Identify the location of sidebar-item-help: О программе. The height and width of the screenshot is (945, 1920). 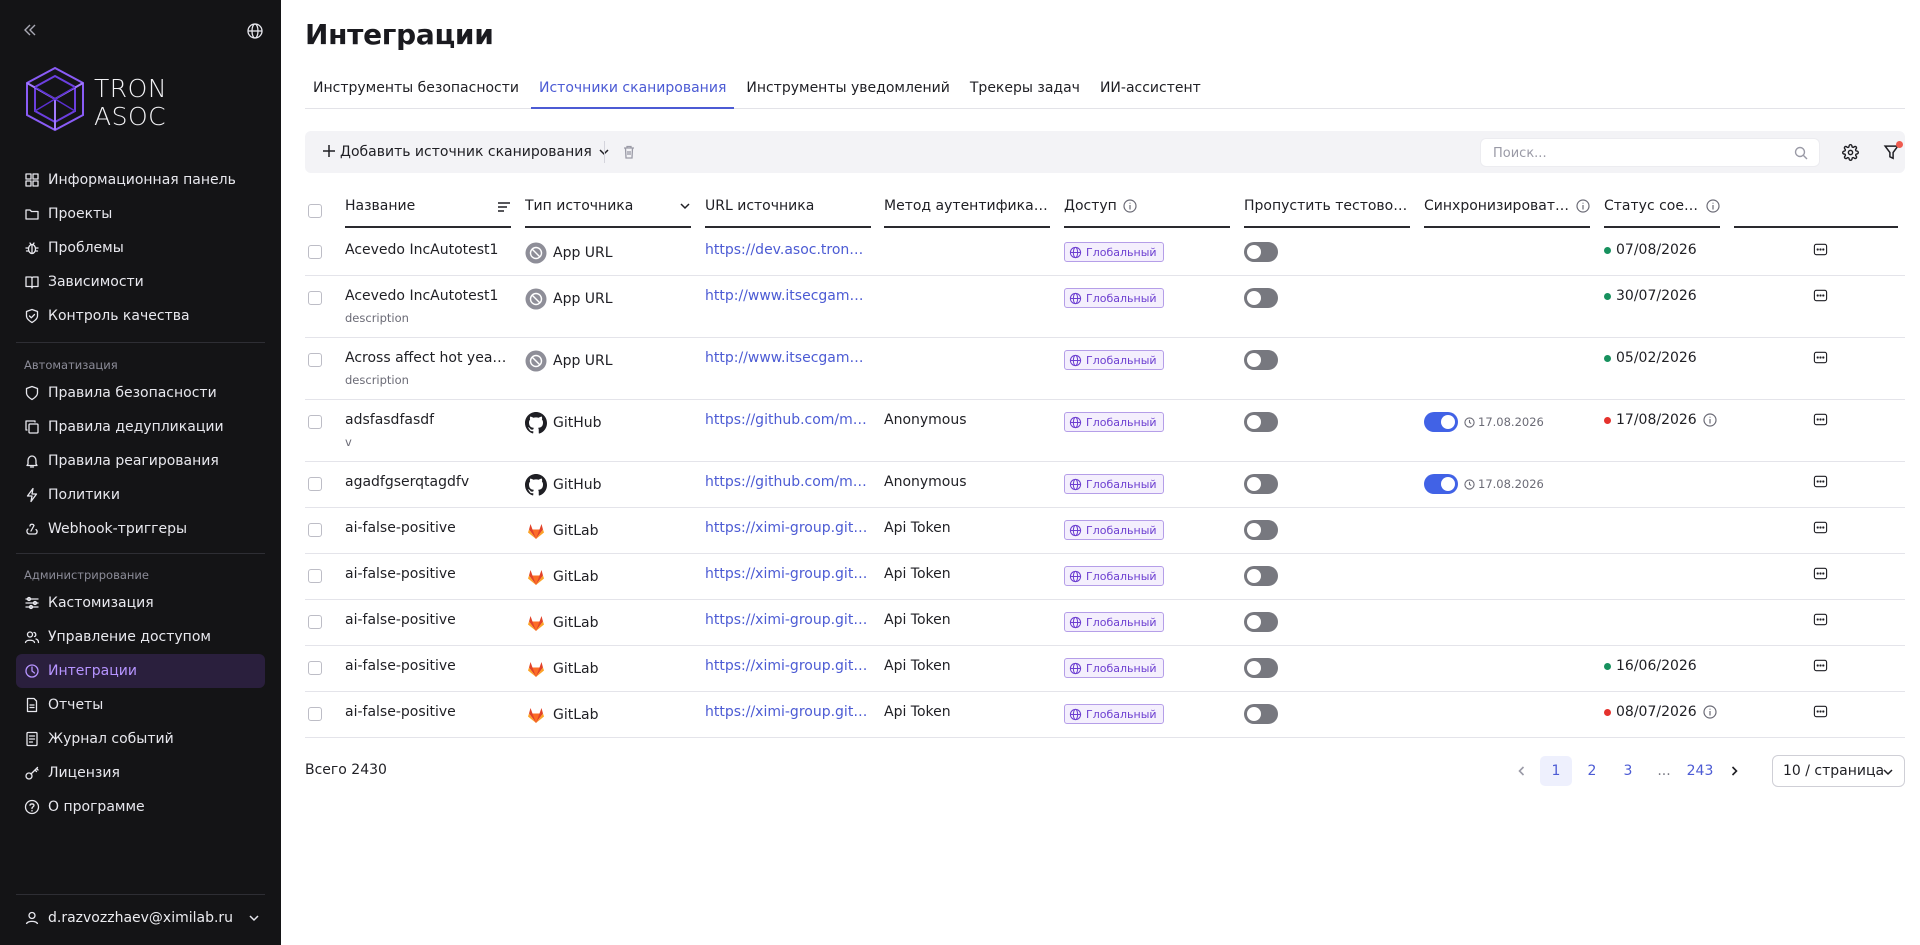
(140, 807).